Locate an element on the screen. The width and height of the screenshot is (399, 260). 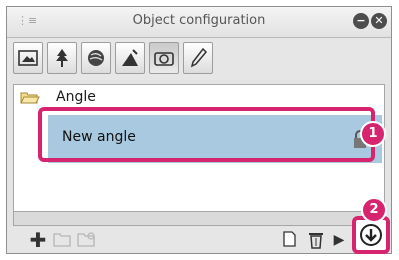
camera-icon is located at coordinates (164, 59).